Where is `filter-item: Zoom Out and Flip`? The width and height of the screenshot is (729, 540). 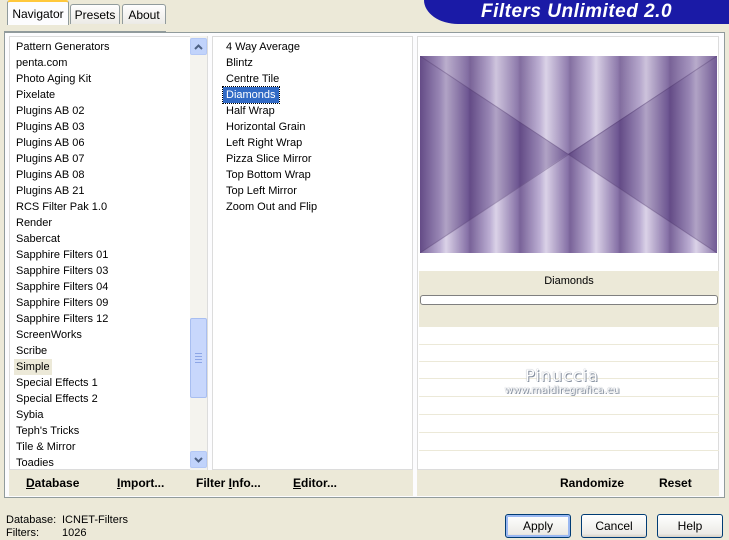
filter-item: Zoom Out and Flip is located at coordinates (271, 207).